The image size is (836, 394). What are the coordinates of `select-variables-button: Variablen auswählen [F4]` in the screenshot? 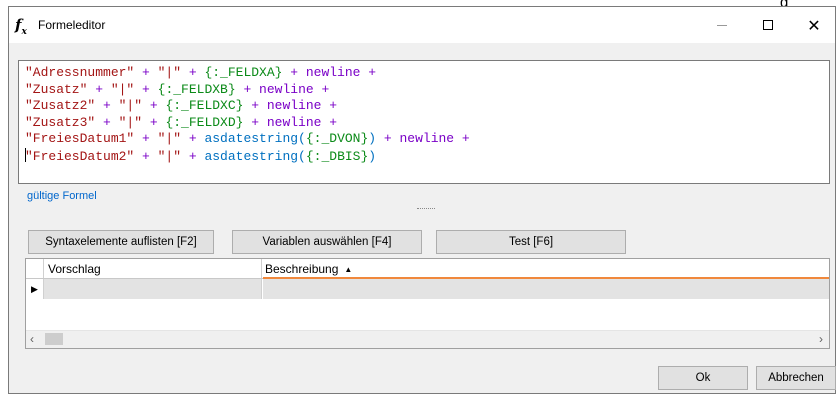 It's located at (327, 242).